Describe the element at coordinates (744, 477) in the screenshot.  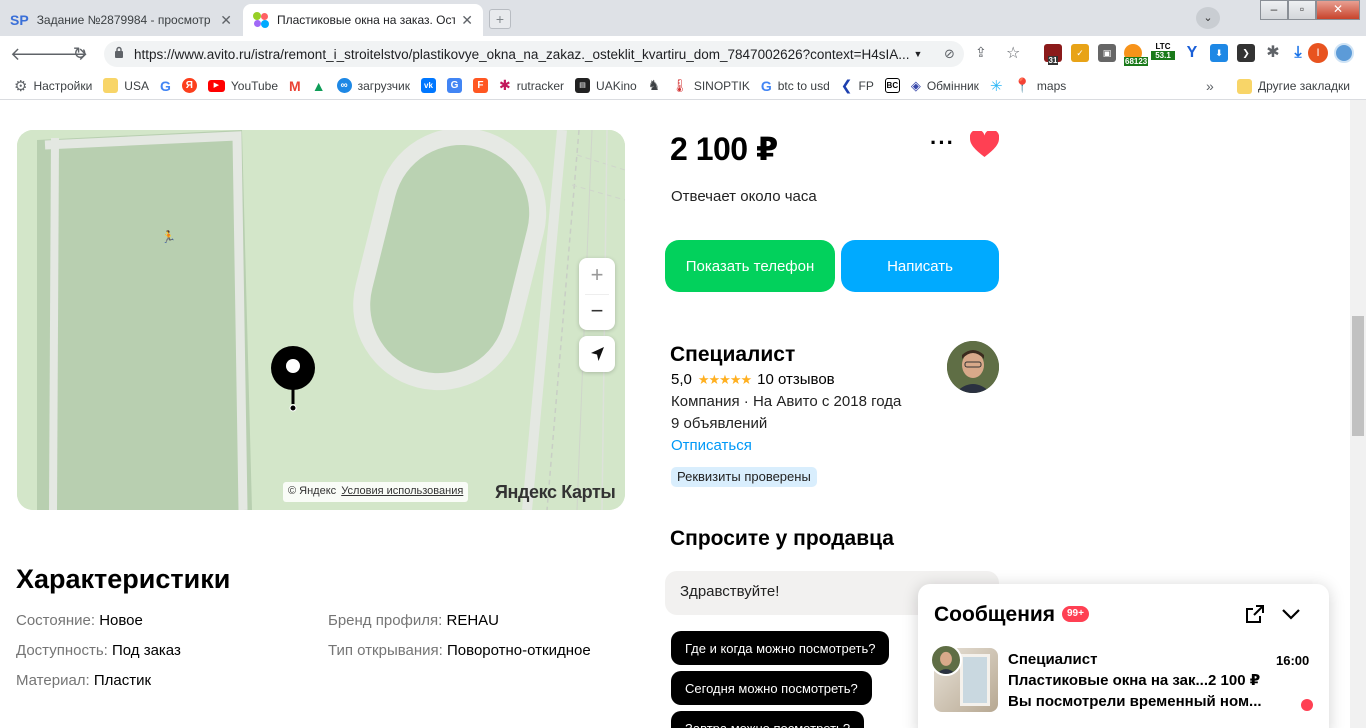
I see `verified-badge: Реквизиты проверены` at that location.